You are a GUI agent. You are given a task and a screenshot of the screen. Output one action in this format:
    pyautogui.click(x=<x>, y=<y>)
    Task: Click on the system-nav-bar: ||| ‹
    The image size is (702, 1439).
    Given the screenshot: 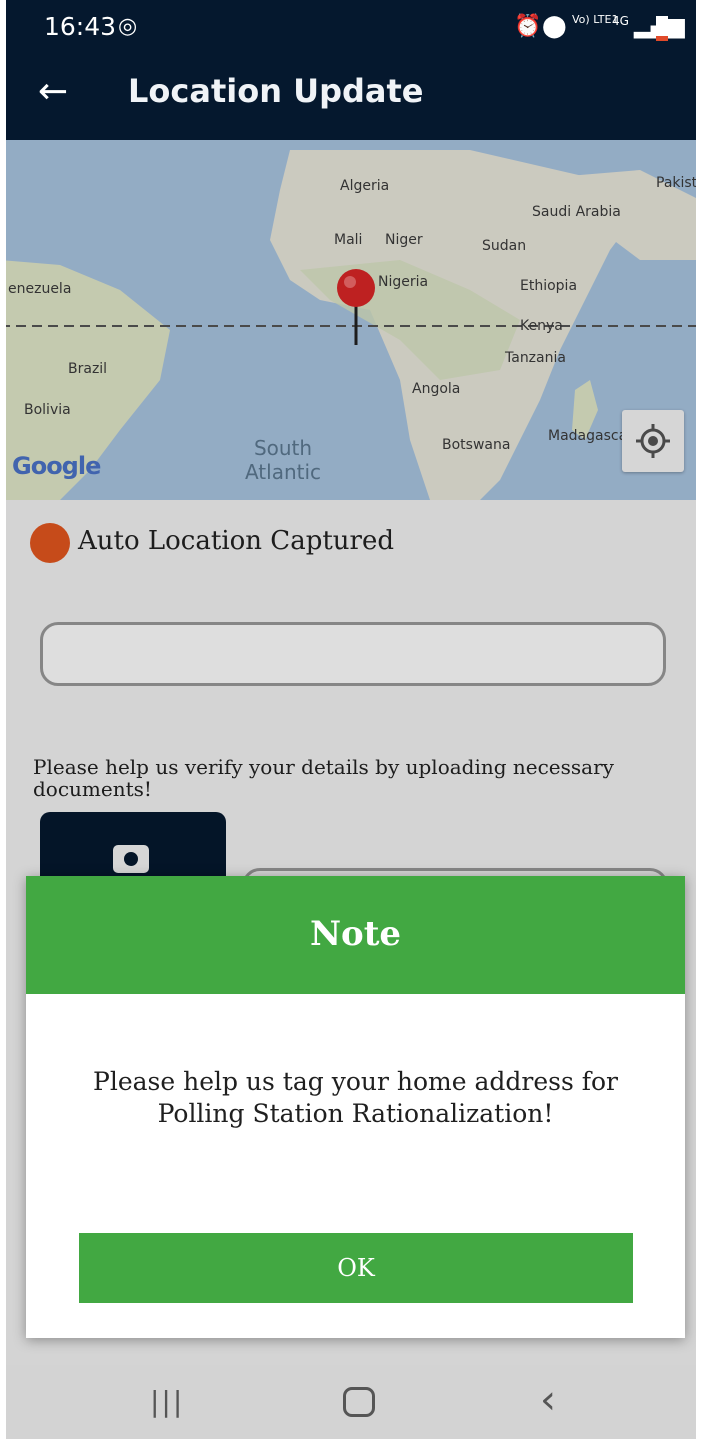 What is the action you would take?
    pyautogui.click(x=351, y=1402)
    